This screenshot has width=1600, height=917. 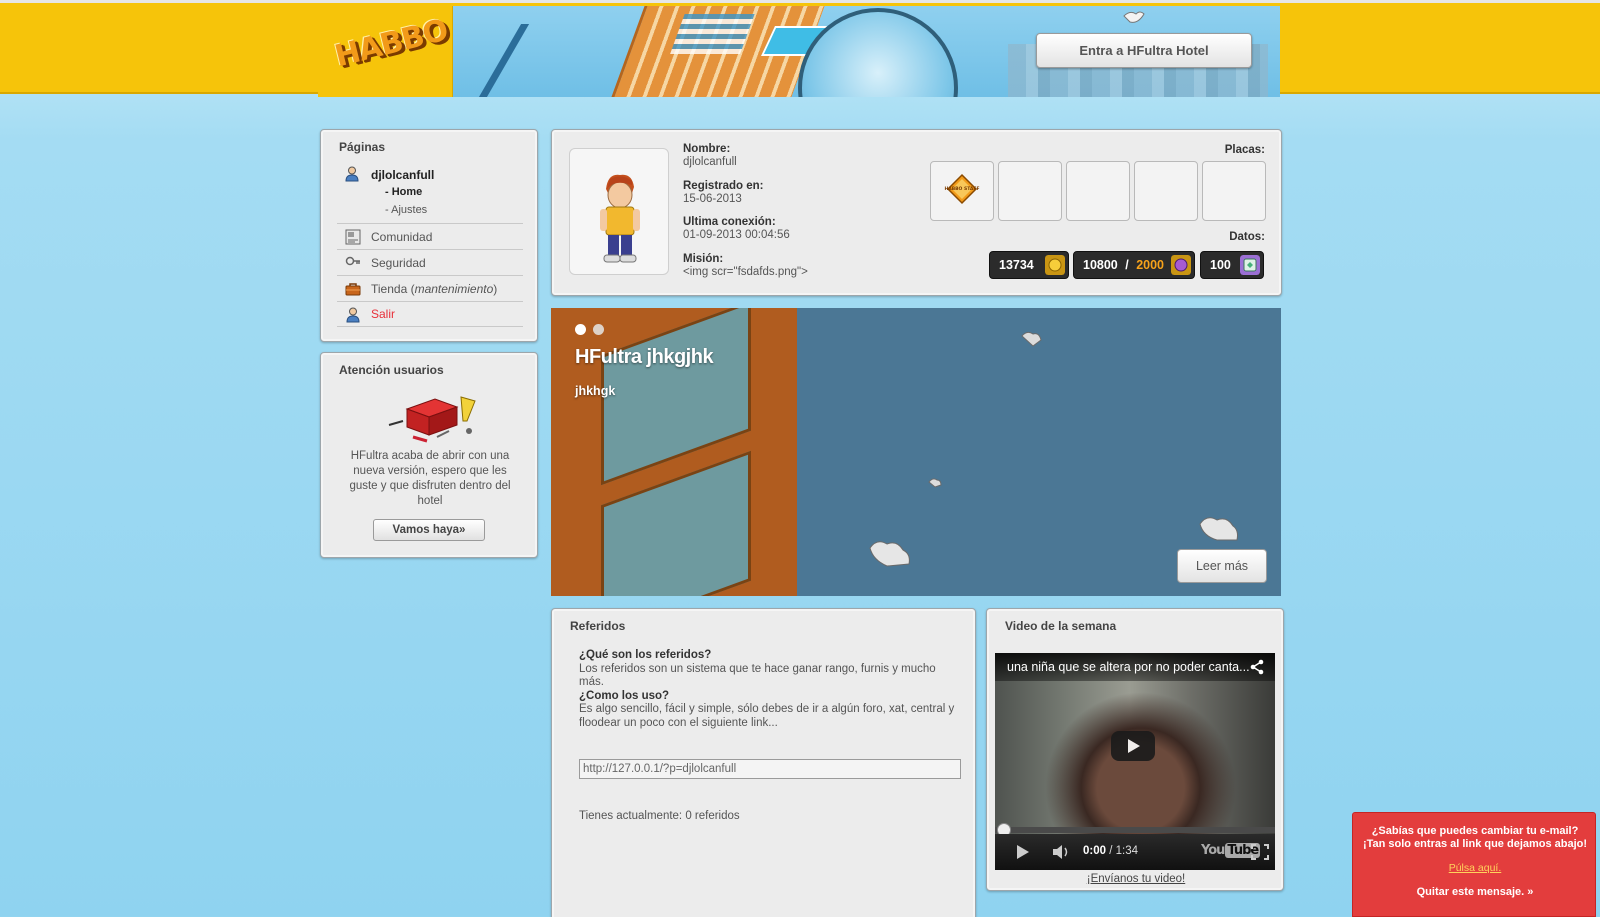 I want to click on share-icon, so click(x=1257, y=667).